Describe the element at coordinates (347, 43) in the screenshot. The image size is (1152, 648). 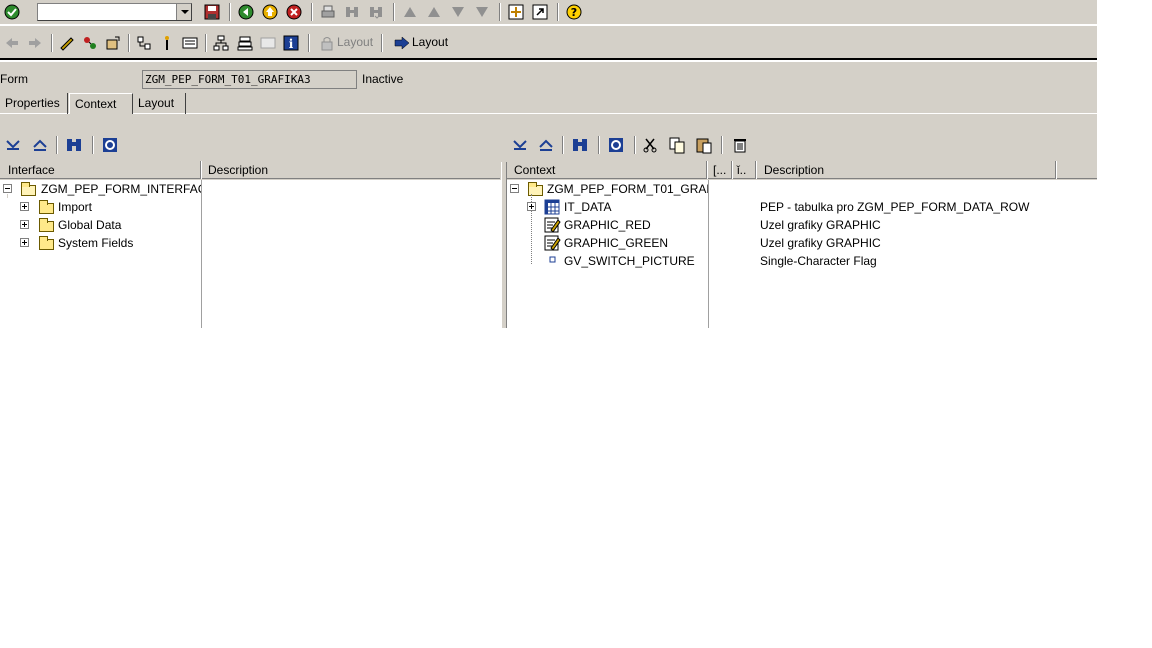
I see `layout-disabled-button: Layout` at that location.